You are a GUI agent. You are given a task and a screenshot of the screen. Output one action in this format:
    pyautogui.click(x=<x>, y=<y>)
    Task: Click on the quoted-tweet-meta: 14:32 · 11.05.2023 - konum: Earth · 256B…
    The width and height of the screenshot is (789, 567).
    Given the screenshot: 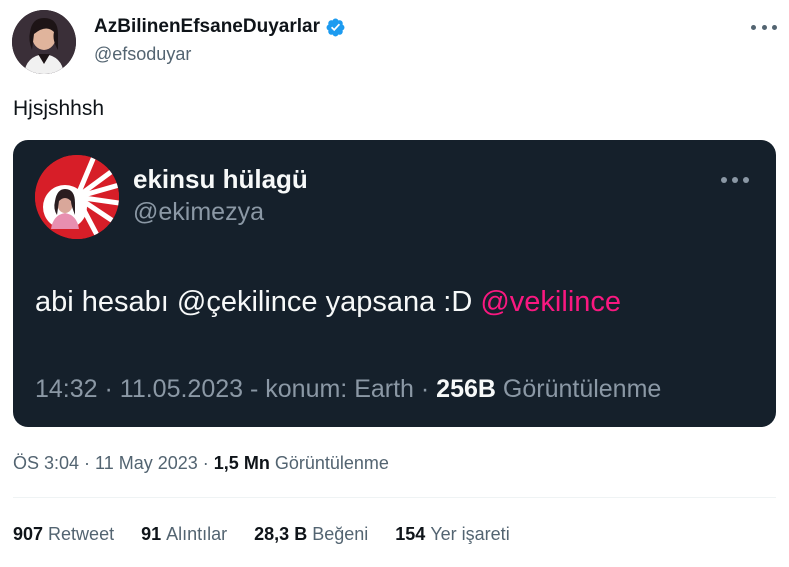 What is the action you would take?
    pyautogui.click(x=348, y=389)
    